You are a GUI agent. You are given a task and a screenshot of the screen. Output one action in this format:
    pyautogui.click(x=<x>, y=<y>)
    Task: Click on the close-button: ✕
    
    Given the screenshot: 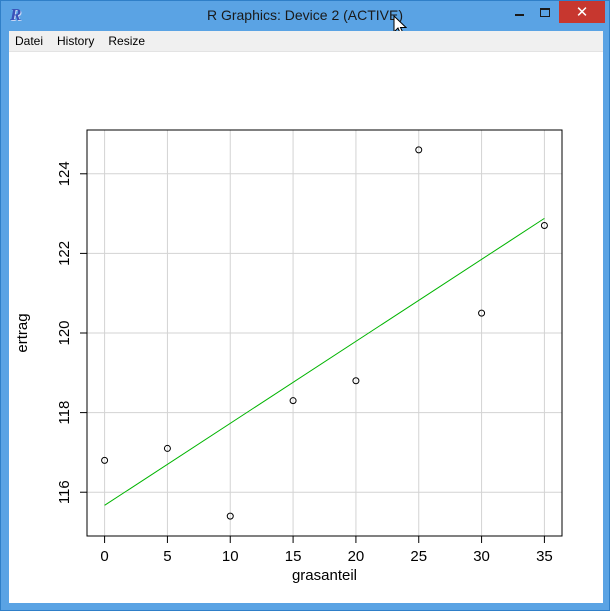 What is the action you would take?
    pyautogui.click(x=582, y=12)
    